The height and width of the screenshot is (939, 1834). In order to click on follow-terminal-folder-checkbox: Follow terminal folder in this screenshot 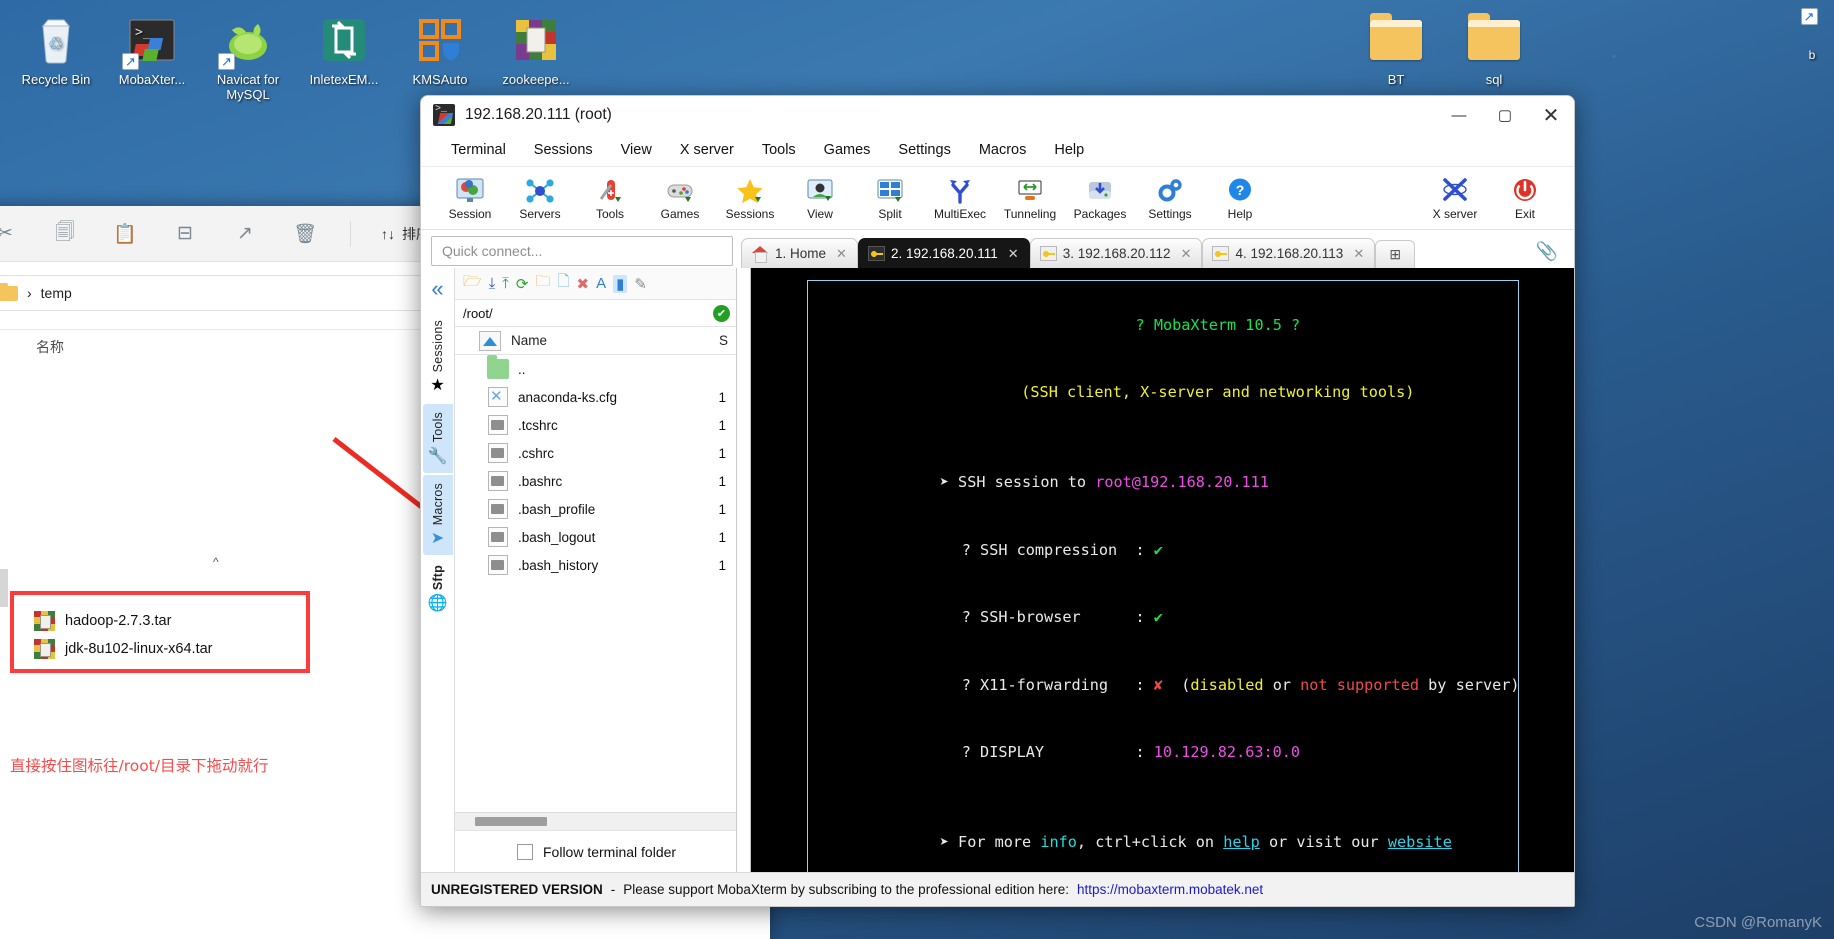, I will do `click(595, 851)`.